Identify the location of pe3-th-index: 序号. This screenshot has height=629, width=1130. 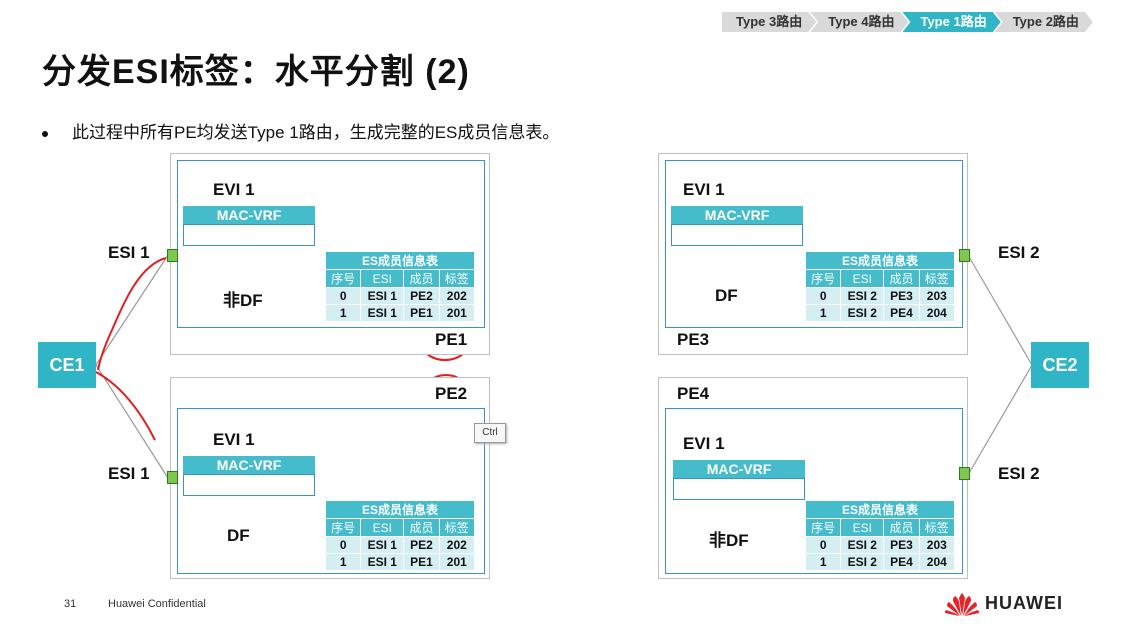
(823, 278).